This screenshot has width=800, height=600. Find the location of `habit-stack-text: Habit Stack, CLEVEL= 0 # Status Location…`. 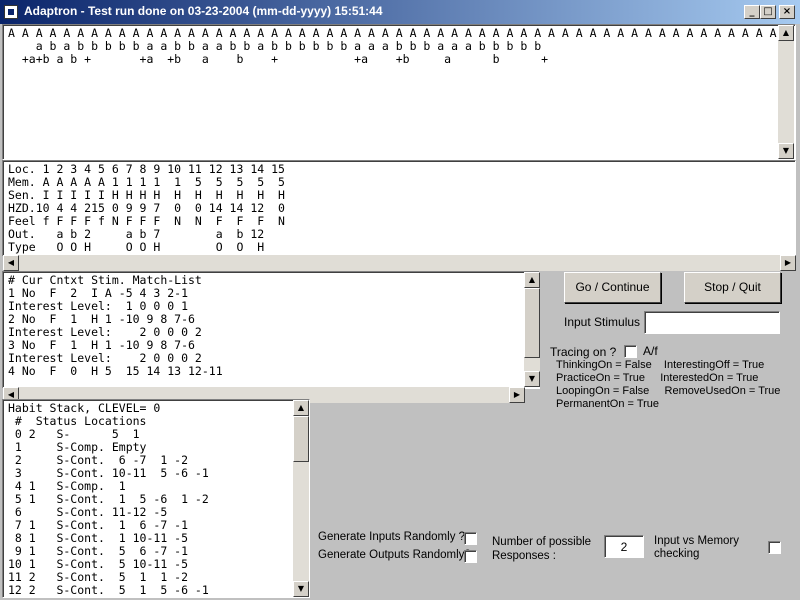

habit-stack-text: Habit Stack, CLEVEL= 0 # Status Location… is located at coordinates (156, 498).